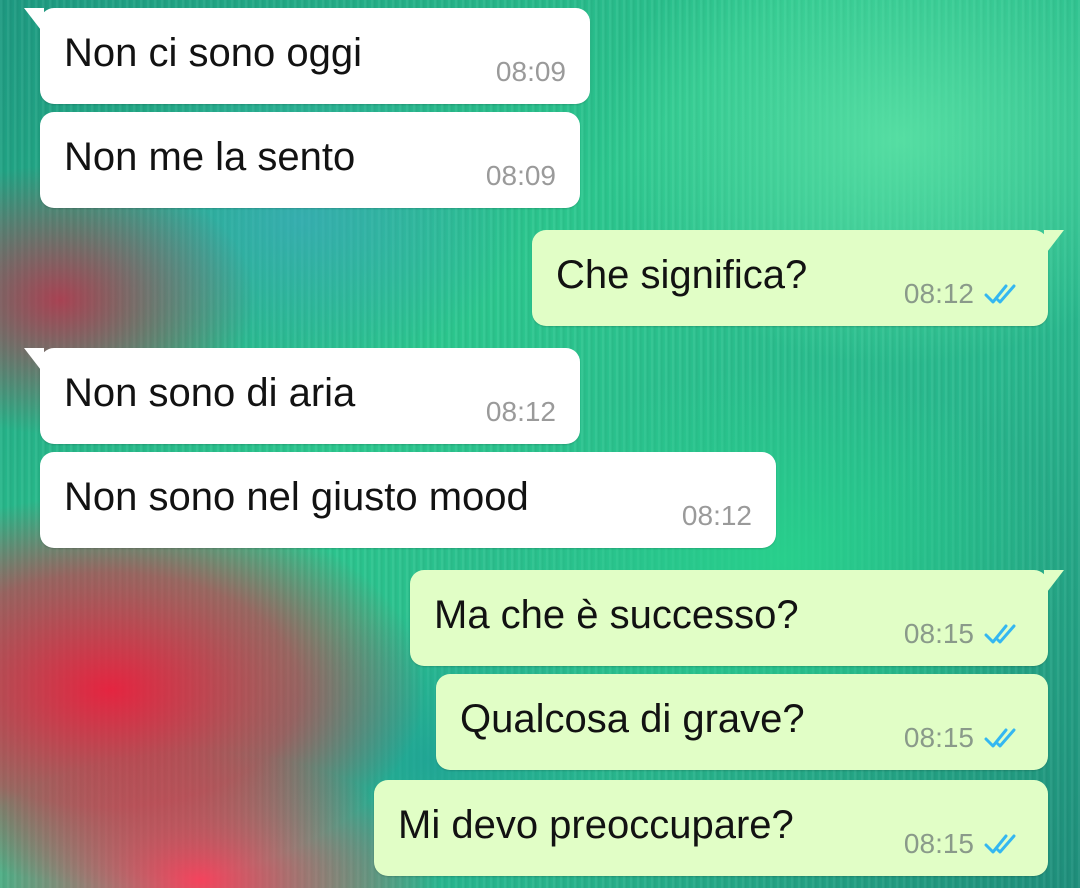 Image resolution: width=1080 pixels, height=888 pixels. Describe the element at coordinates (210, 393) in the screenshot. I see `message-text: Non sono di aria` at that location.